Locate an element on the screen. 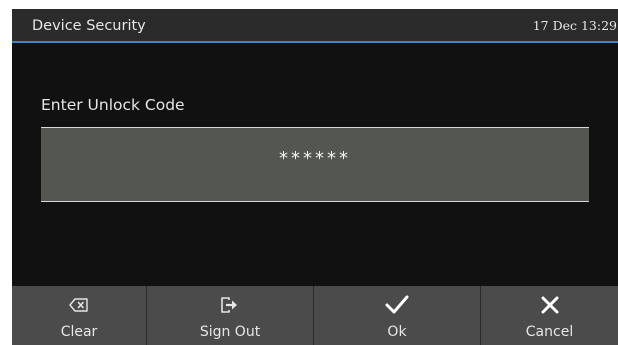  clear-button: Clear is located at coordinates (79, 315).